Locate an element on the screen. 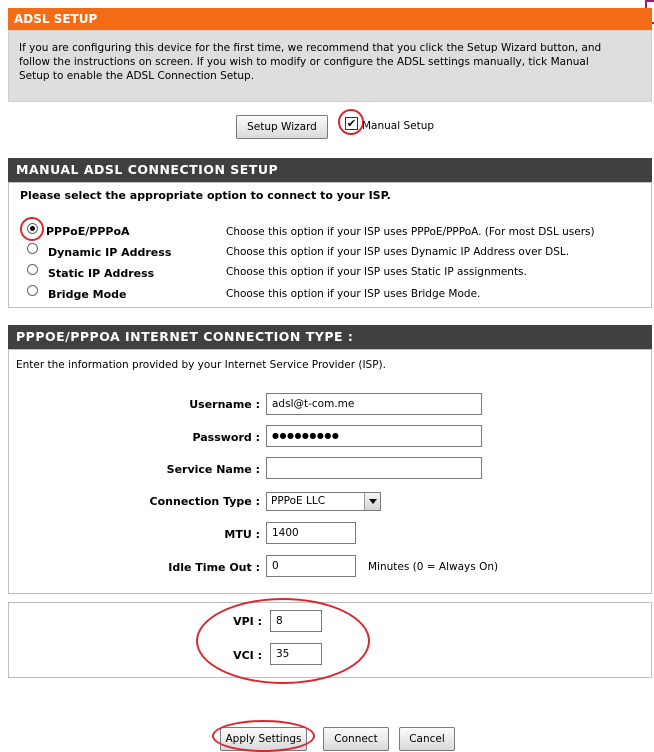 The height and width of the screenshot is (752, 654). radio-bridge-mode is located at coordinates (32, 290).